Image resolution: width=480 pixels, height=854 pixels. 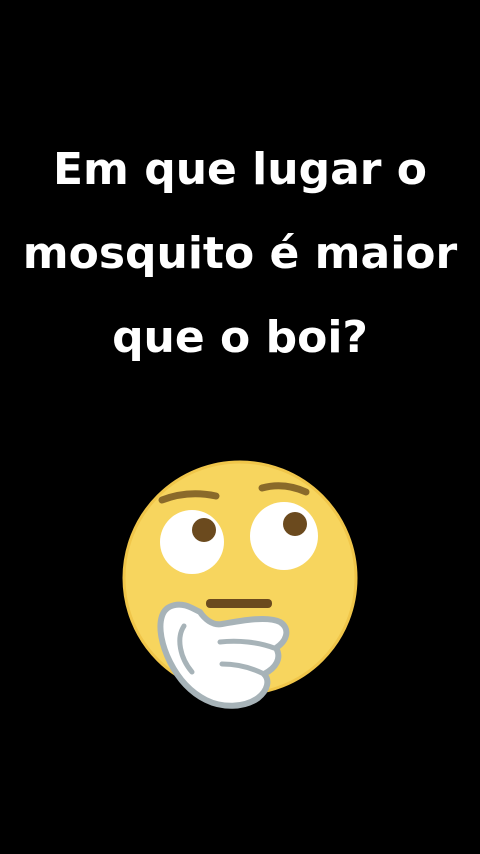 What do you see at coordinates (295, 524) in the screenshot?
I see `right-pupil` at bounding box center [295, 524].